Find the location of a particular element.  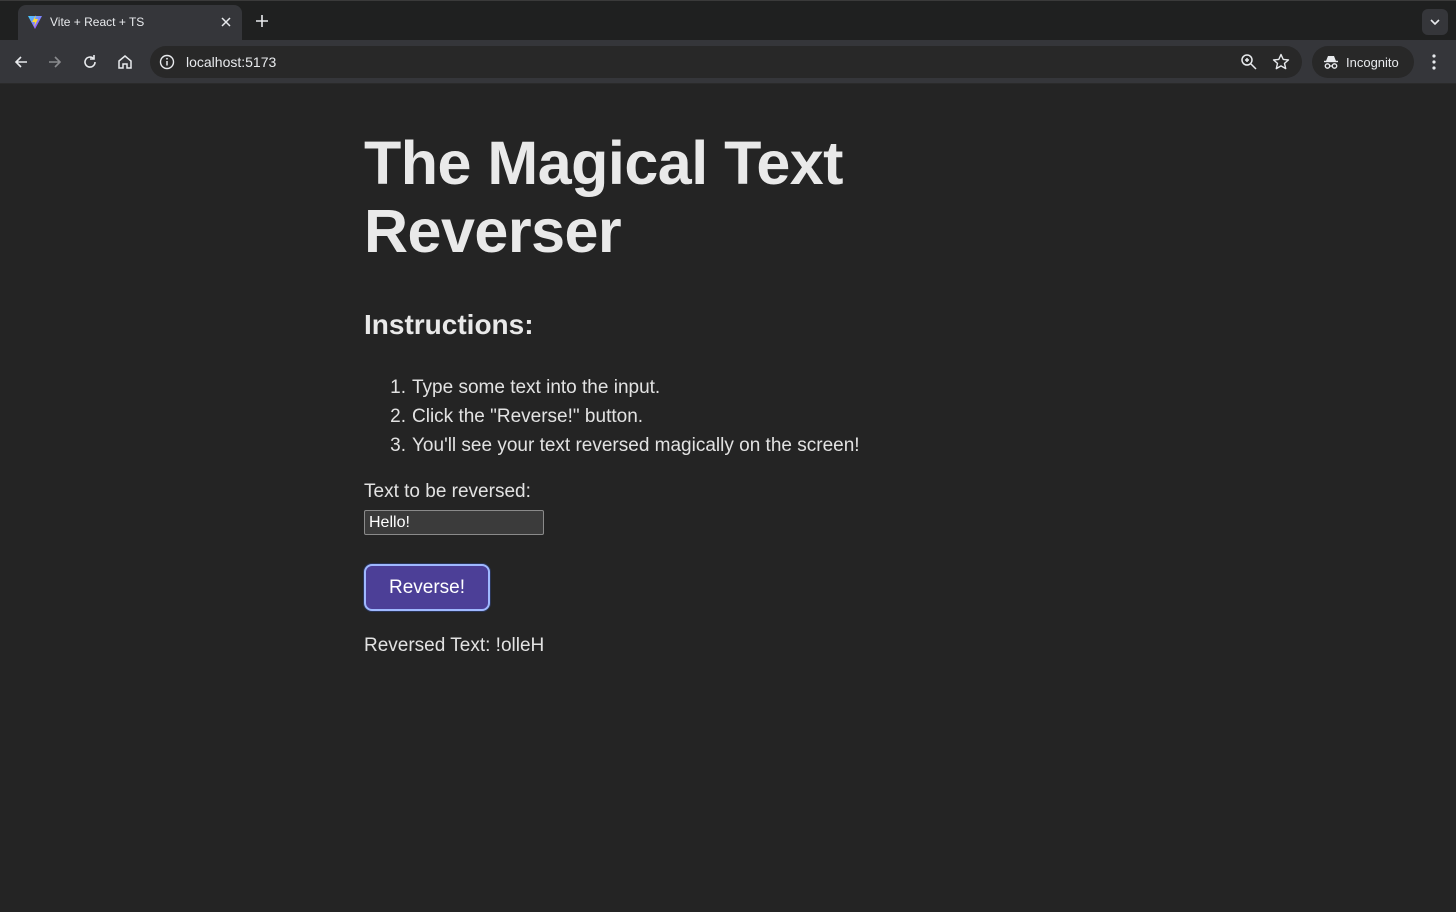

result-label: Reversed Text: is located at coordinates (427, 645).